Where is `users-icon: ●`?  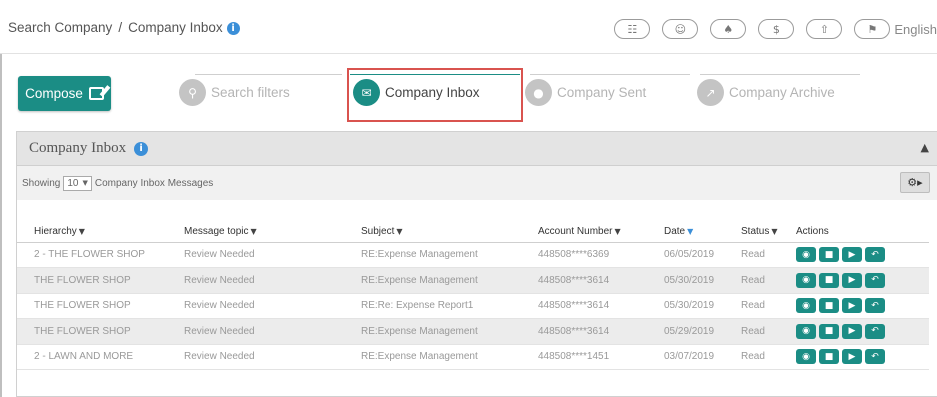
users-icon: ● is located at coordinates (538, 92).